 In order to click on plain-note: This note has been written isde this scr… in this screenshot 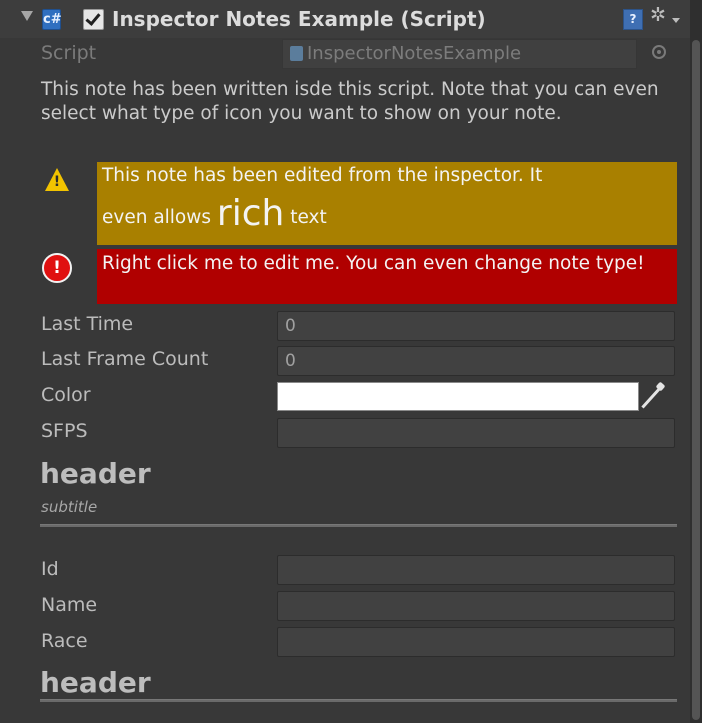, I will do `click(350, 101)`.